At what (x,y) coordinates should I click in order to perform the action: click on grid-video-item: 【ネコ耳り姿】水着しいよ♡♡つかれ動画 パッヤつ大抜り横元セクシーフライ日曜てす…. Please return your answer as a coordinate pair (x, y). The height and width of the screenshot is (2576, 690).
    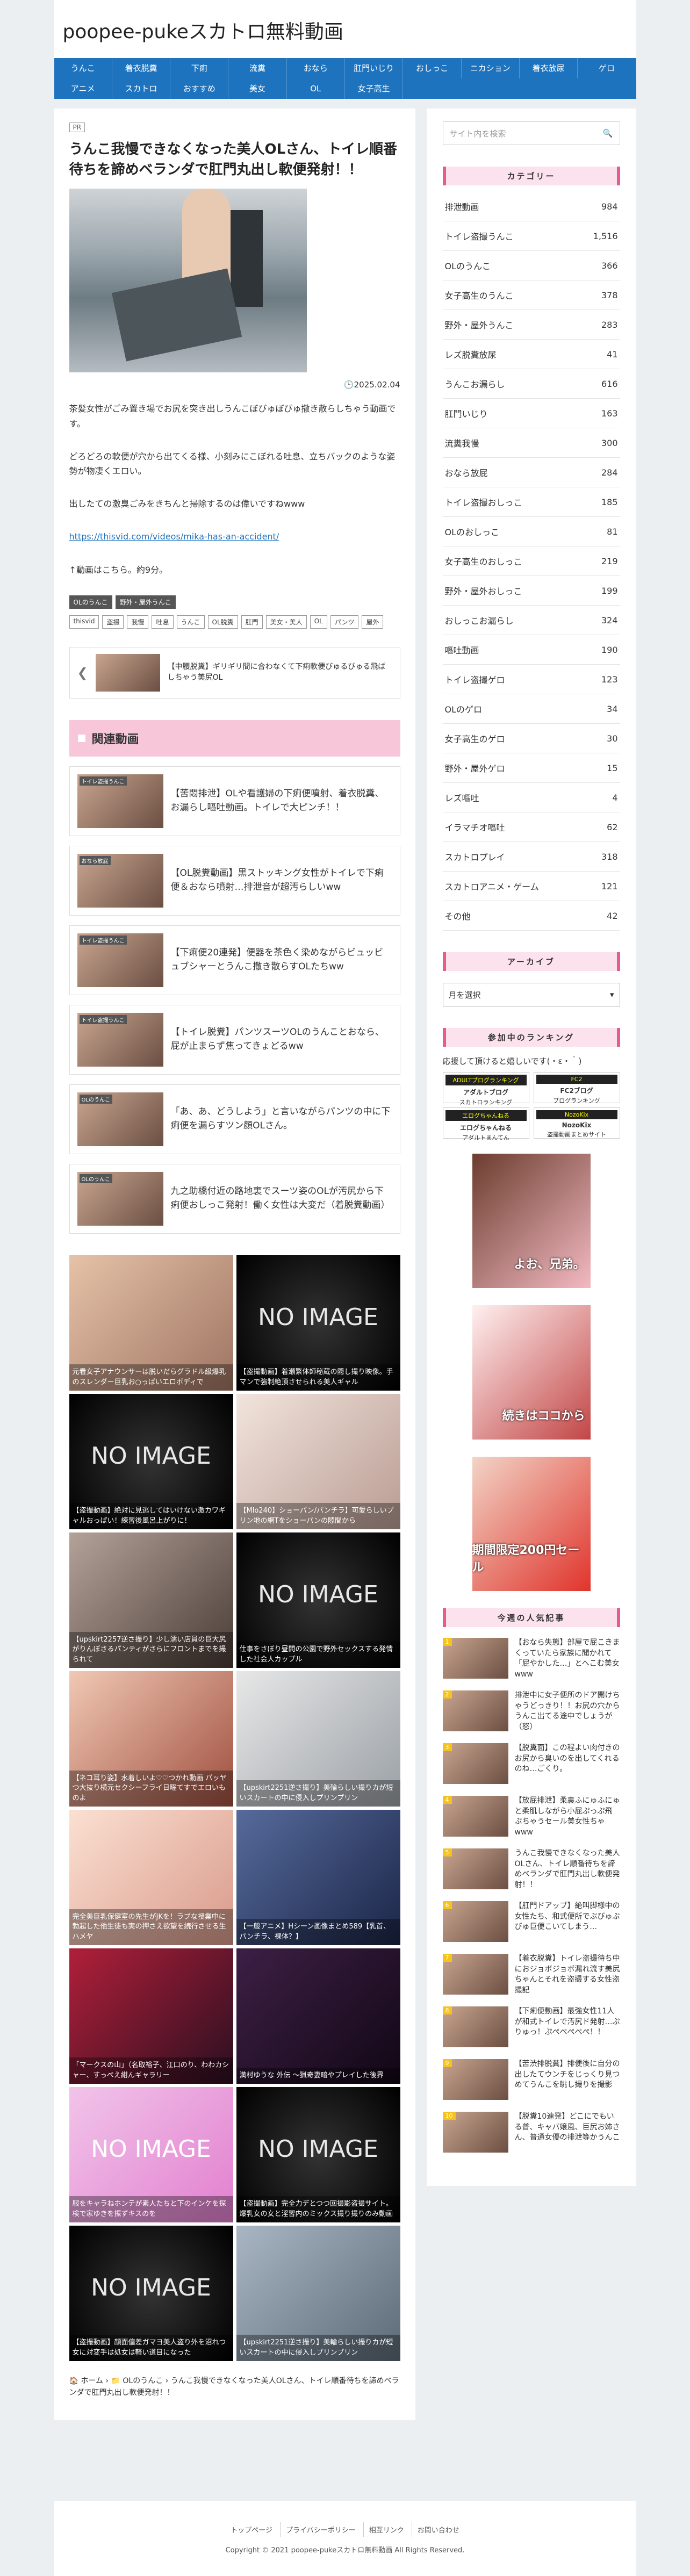
    Looking at the image, I should click on (151, 1739).